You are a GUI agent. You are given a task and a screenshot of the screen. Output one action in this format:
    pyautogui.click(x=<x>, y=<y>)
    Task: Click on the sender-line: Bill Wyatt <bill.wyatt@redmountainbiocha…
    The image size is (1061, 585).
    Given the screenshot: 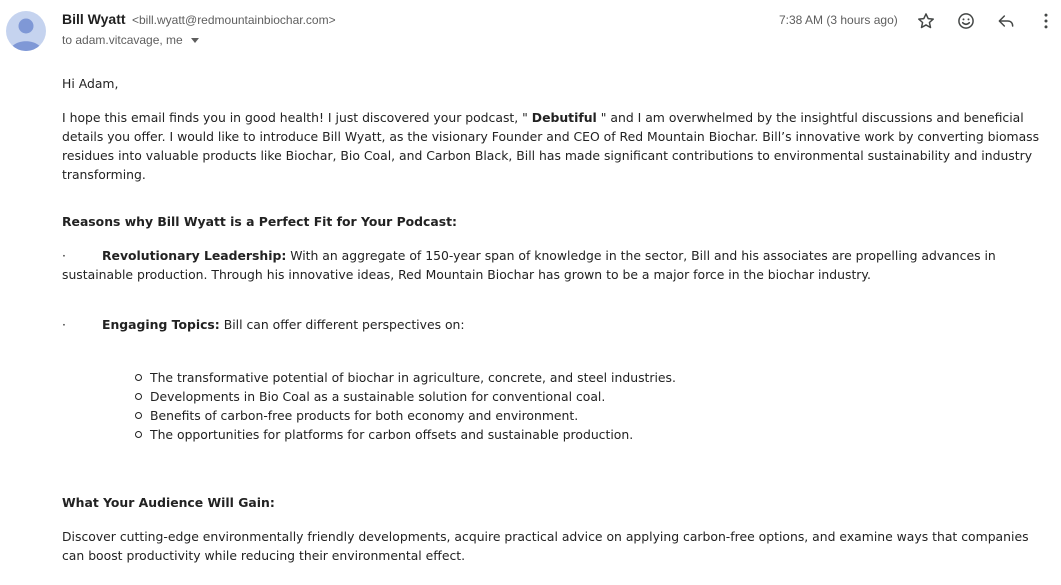 What is the action you would take?
    pyautogui.click(x=199, y=20)
    